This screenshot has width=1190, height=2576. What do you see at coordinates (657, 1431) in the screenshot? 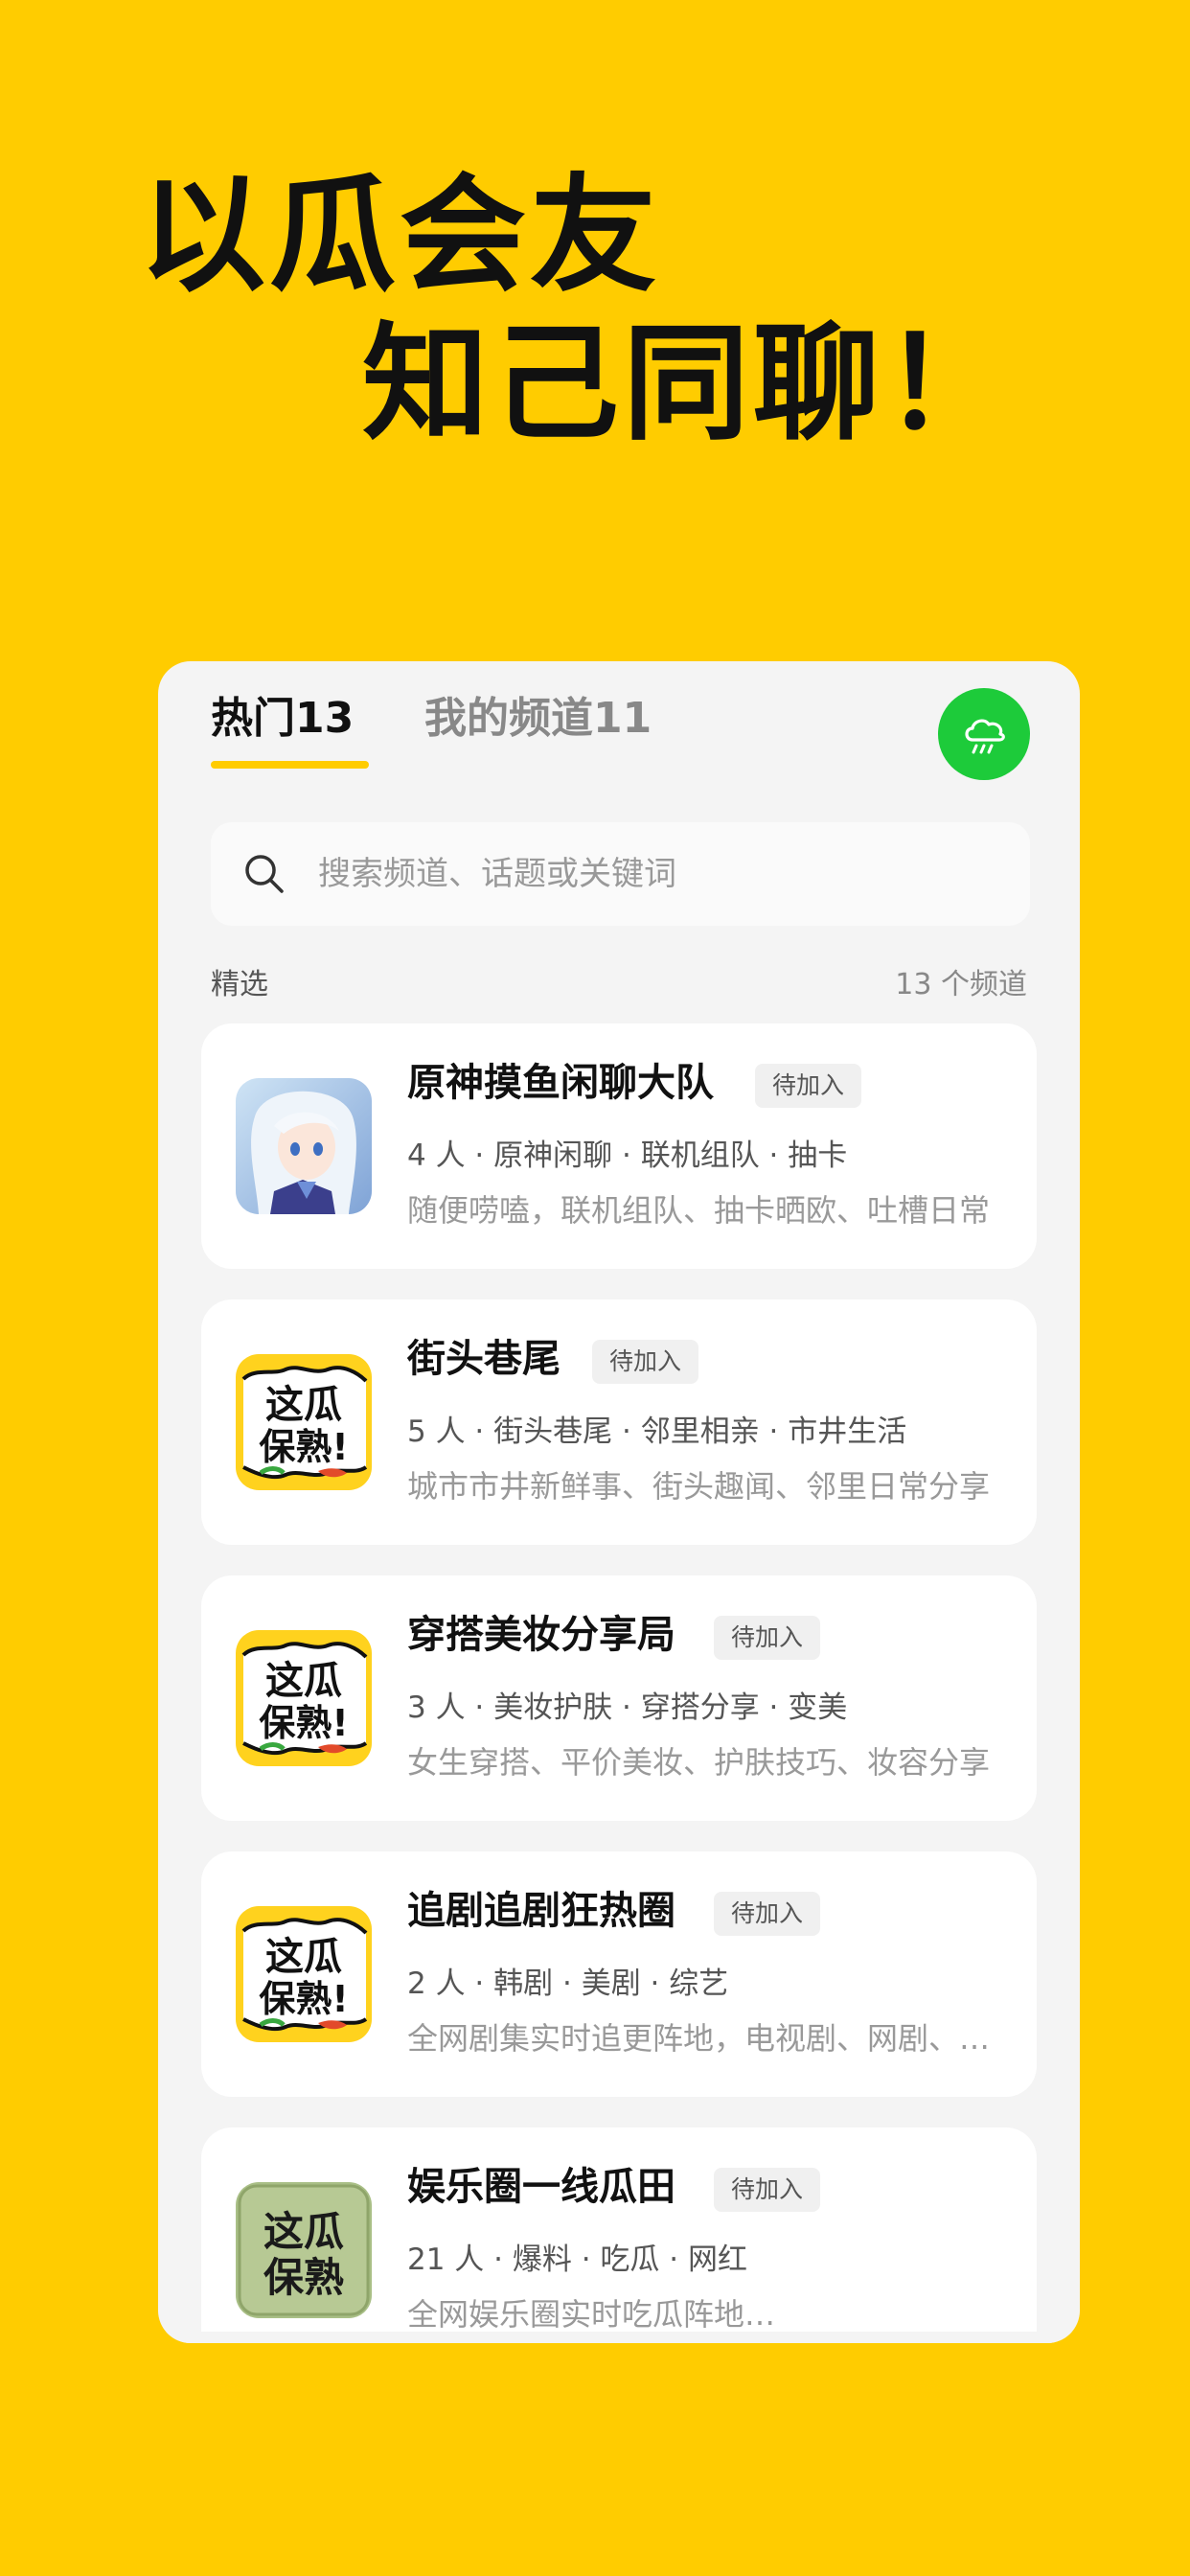
I see `channel-tags: 5 人 · 街头巷尾 · 邻里相亲 · 市井生活` at bounding box center [657, 1431].